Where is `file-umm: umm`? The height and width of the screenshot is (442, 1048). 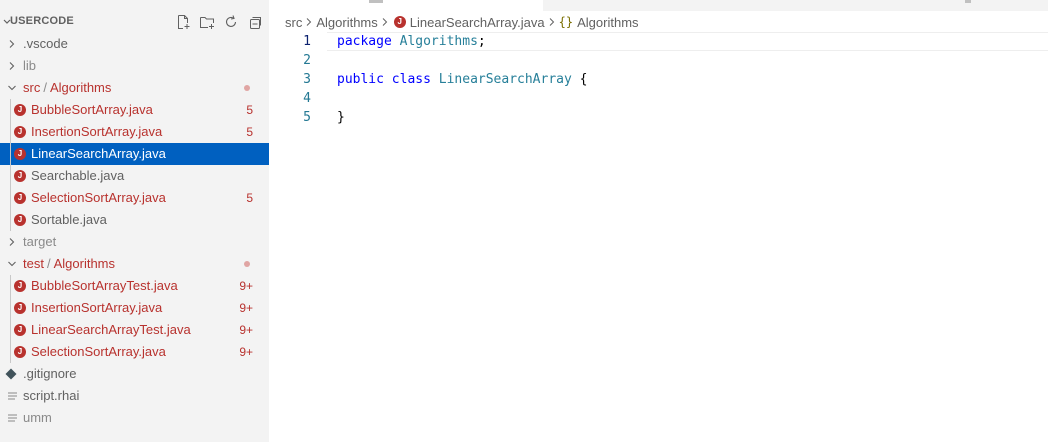 file-umm: umm is located at coordinates (134, 418).